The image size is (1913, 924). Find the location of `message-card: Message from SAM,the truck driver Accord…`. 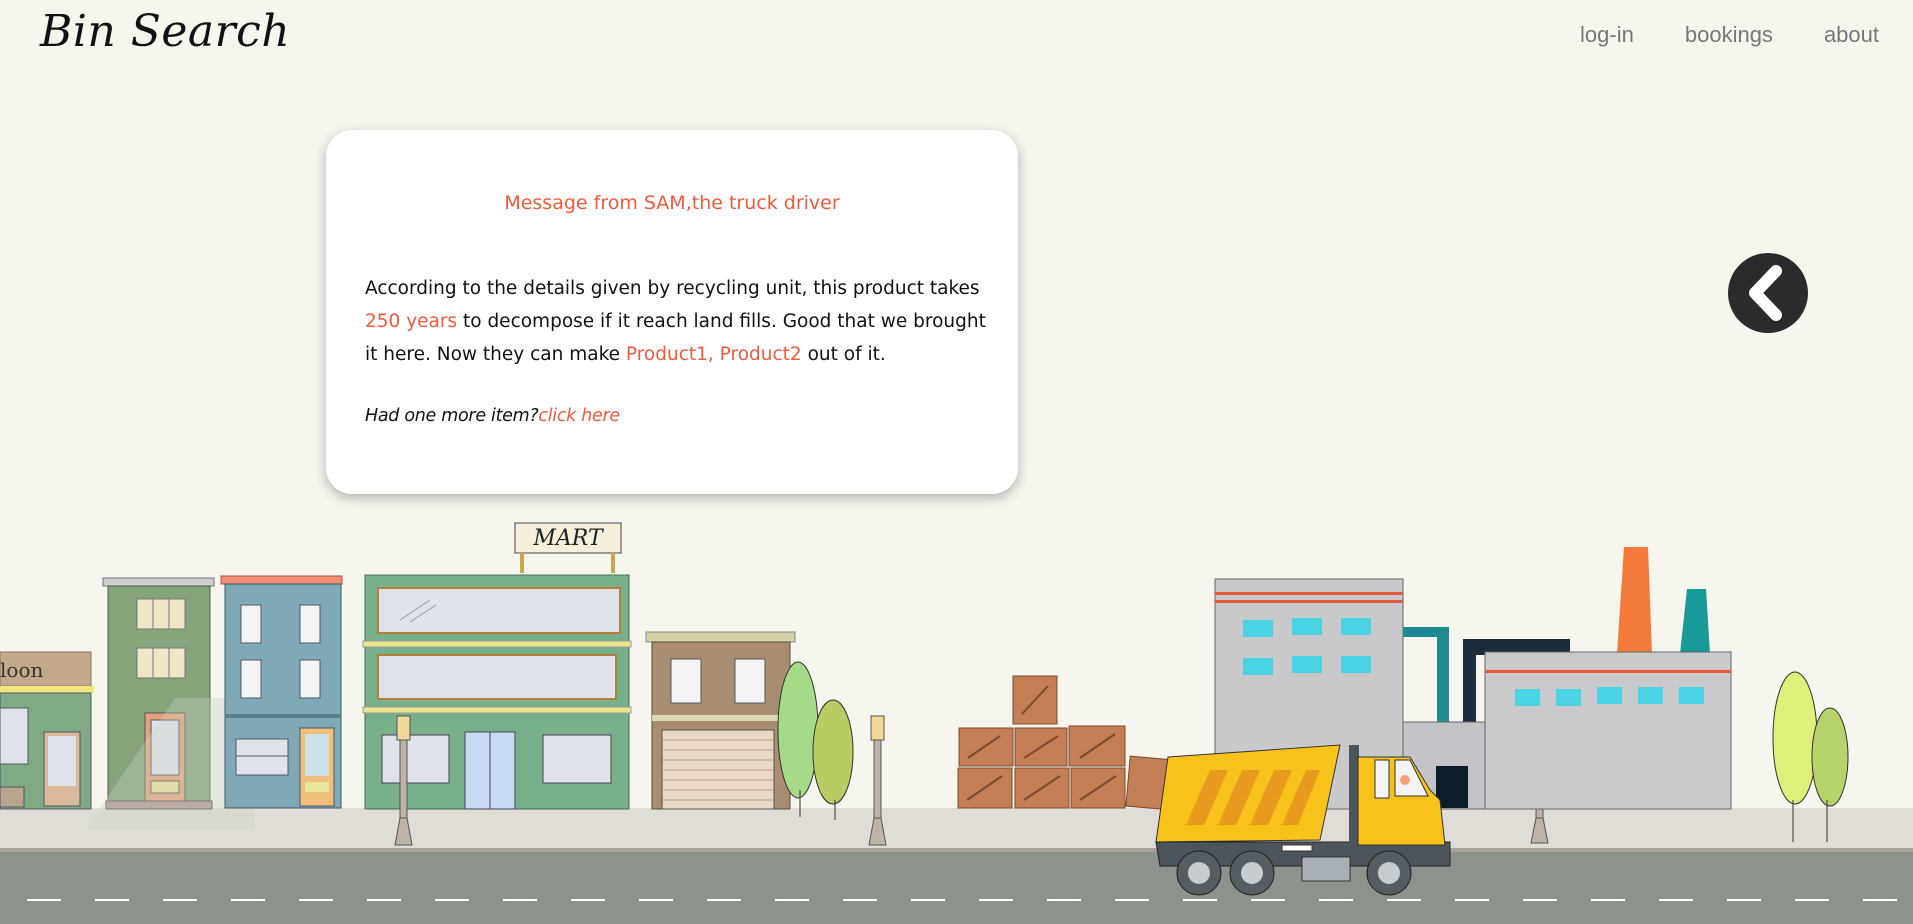

message-card: Message from SAM,the truck driver Accord… is located at coordinates (672, 312).